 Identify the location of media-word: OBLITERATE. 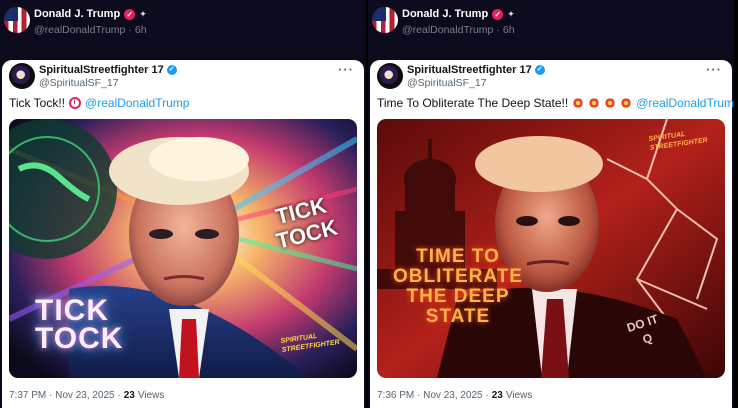
(458, 276).